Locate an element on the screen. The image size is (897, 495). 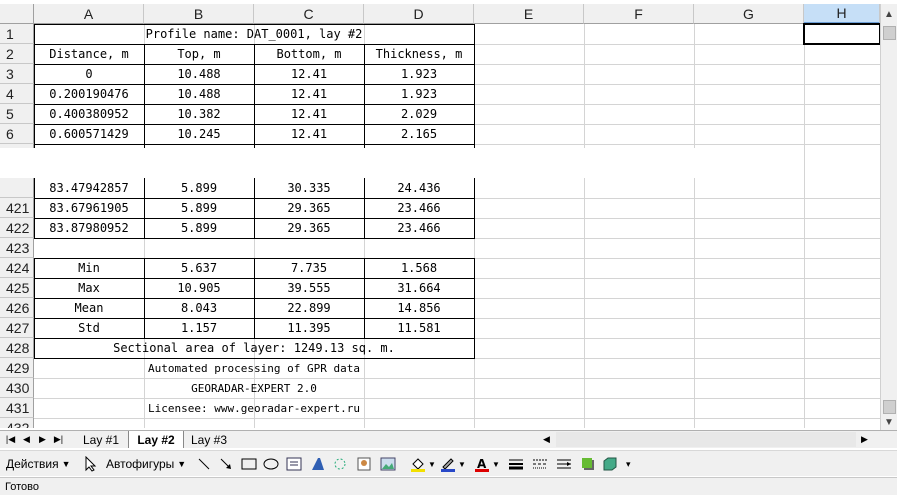
insert-picture-icon is located at coordinates (388, 464).